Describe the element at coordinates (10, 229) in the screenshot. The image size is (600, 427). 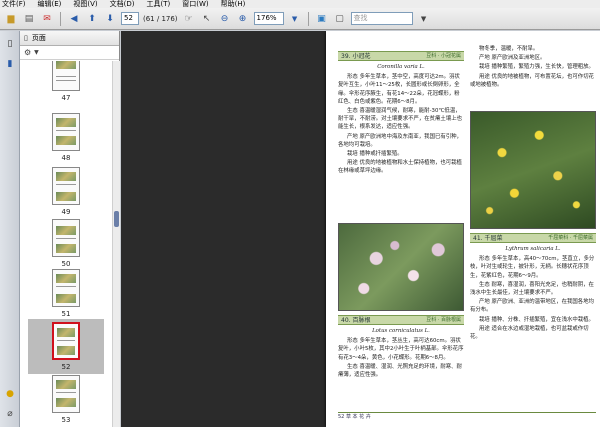
I see `navigation-icon-strip: ▯ ▮ ● ⌀` at that location.